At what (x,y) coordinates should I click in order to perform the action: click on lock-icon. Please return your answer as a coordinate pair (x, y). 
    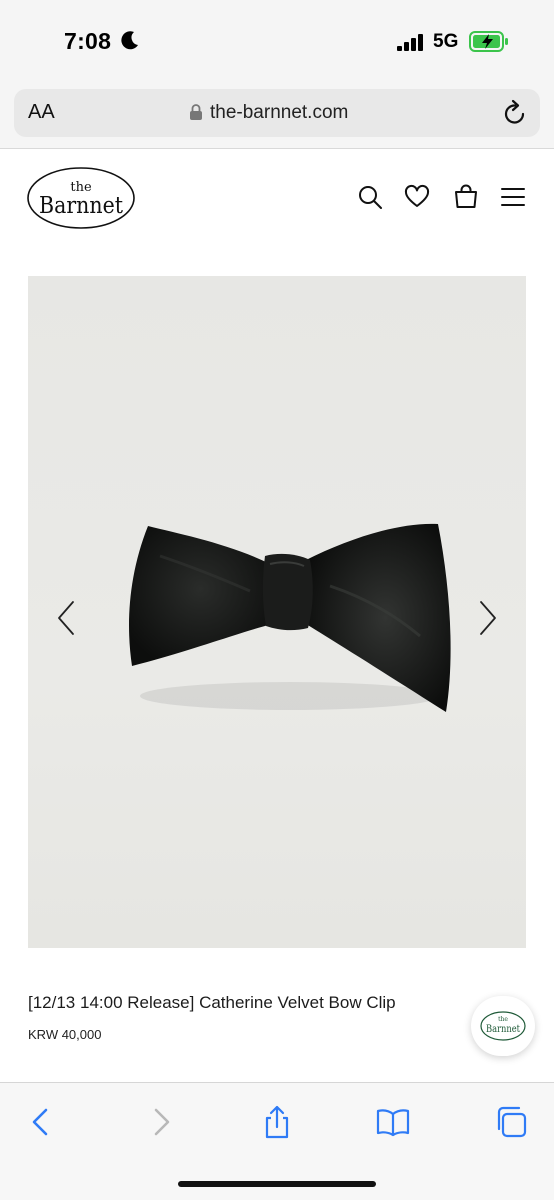
    Looking at the image, I should click on (196, 112).